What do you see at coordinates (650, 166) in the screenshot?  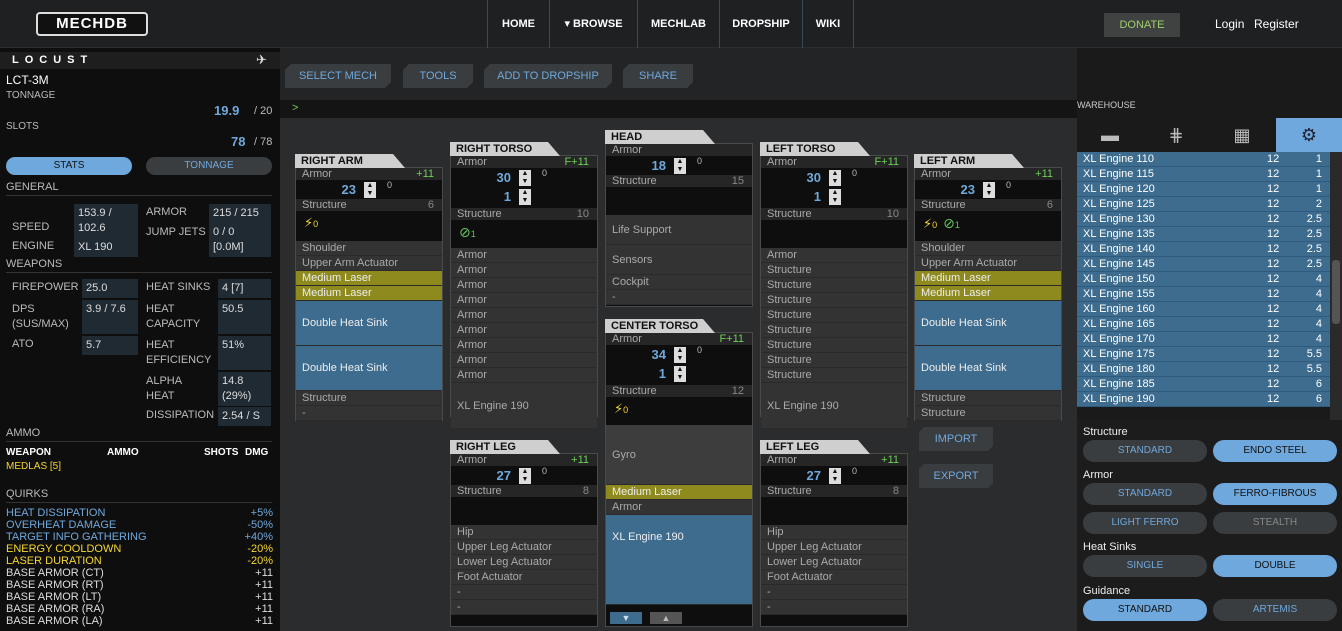 I see `head-armor-input: 18` at bounding box center [650, 166].